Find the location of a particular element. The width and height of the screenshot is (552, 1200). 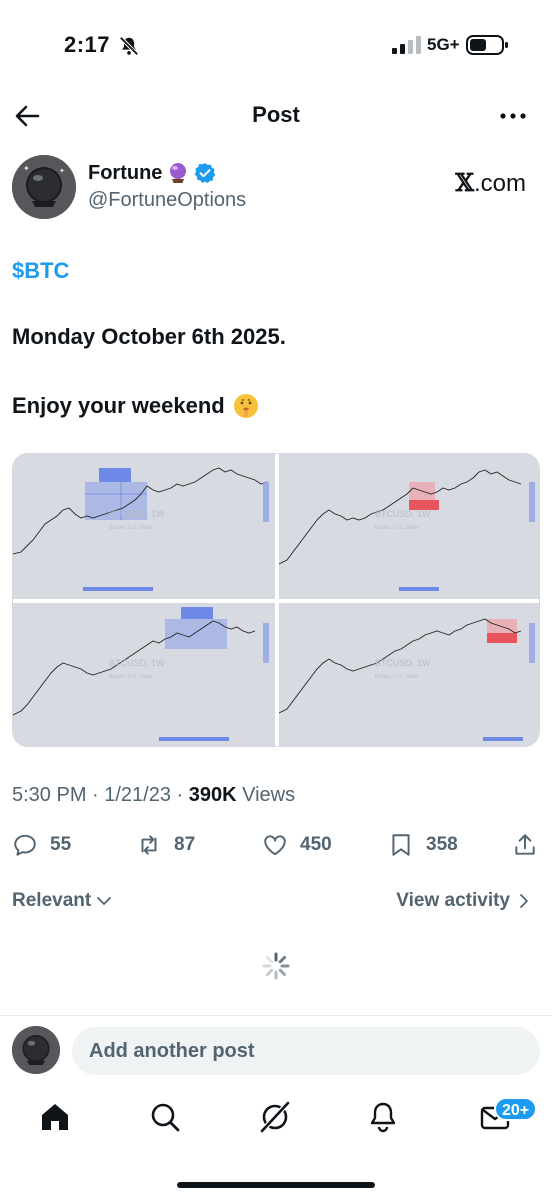

battery-icon is located at coordinates (487, 45).